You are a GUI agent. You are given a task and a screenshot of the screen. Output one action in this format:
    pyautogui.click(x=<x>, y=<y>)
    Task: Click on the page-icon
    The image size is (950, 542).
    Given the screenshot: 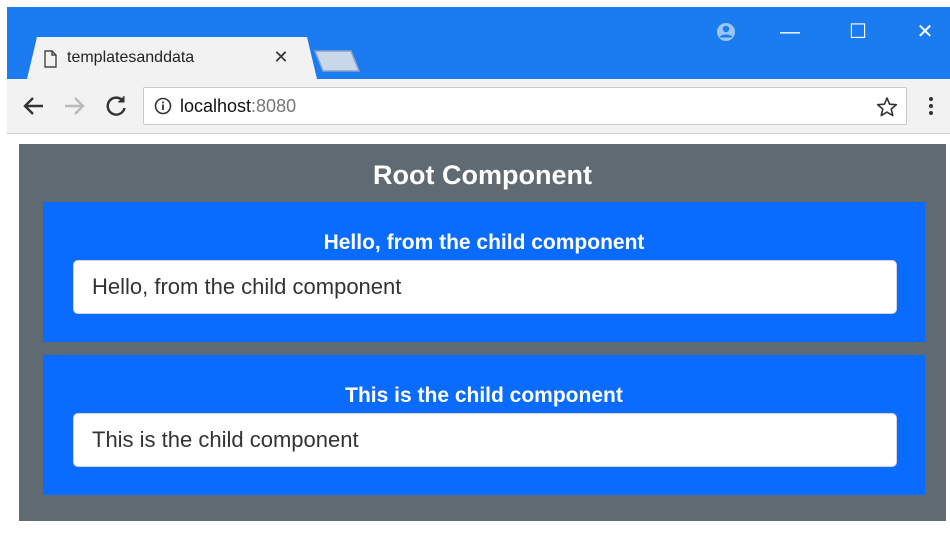 What is the action you would take?
    pyautogui.click(x=50, y=59)
    